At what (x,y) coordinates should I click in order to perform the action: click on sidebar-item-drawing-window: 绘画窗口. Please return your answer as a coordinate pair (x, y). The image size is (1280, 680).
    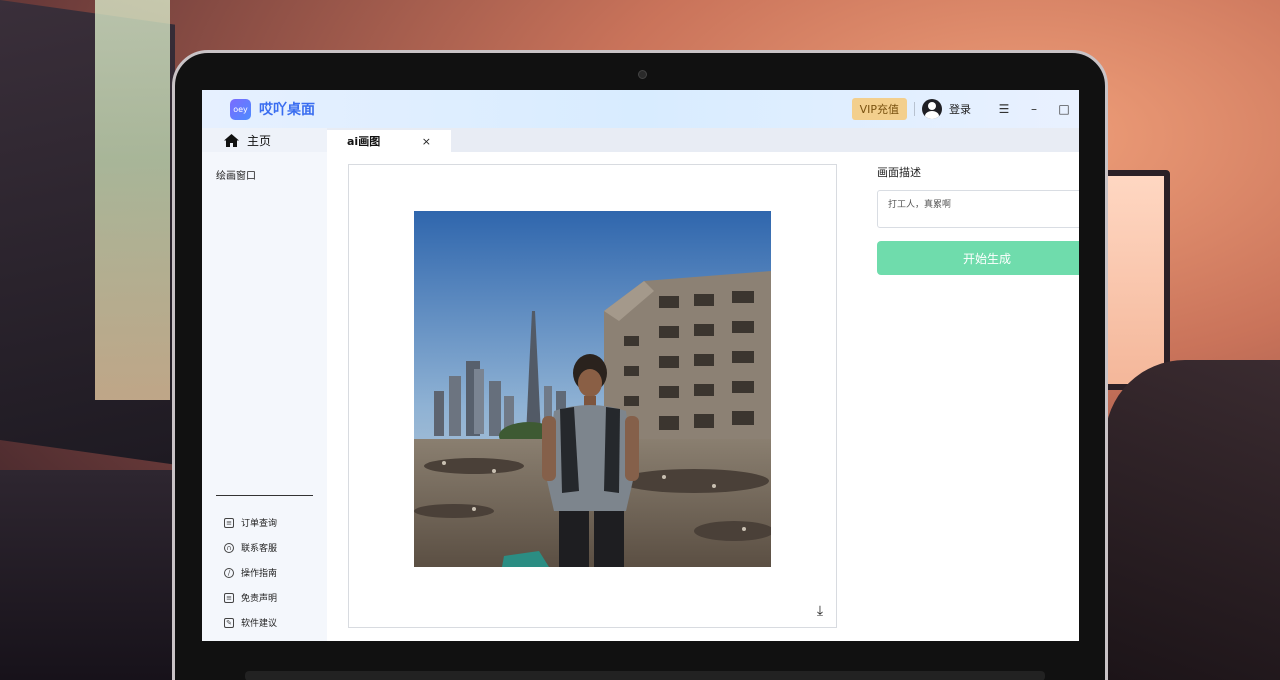
    Looking at the image, I should click on (271, 174).